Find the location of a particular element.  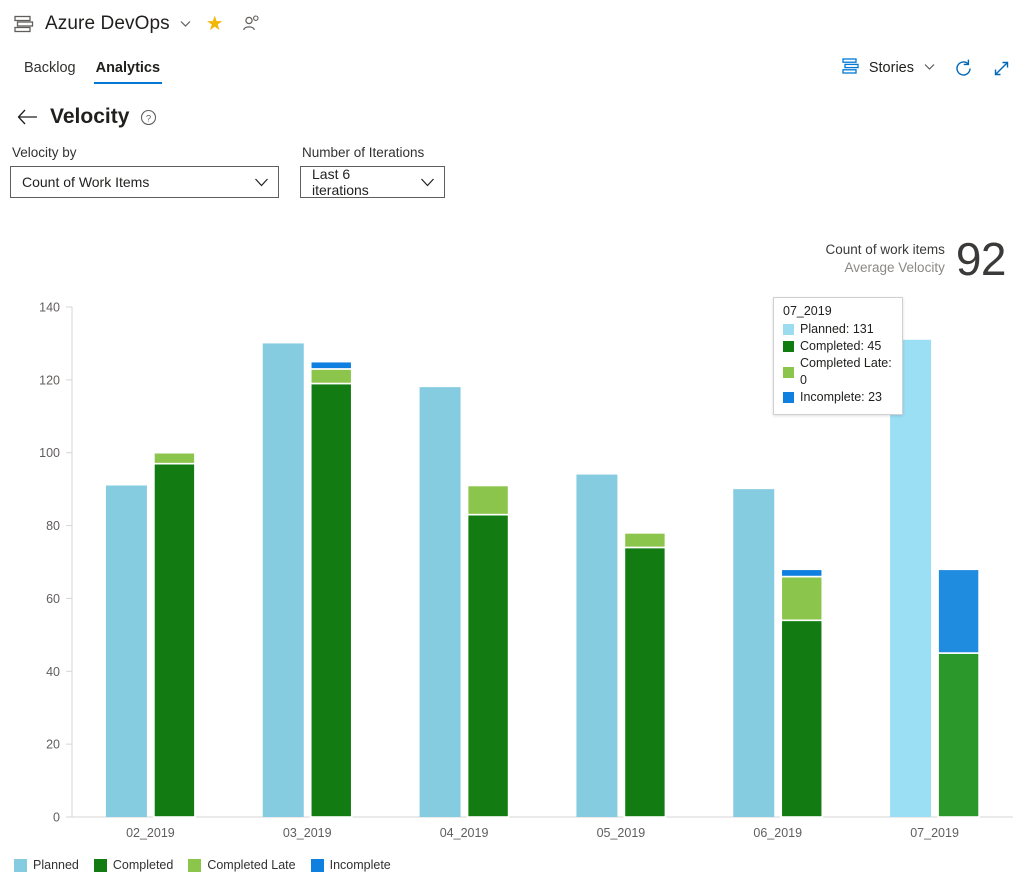

y-axis-tick-label: 20 is located at coordinates (53, 745).